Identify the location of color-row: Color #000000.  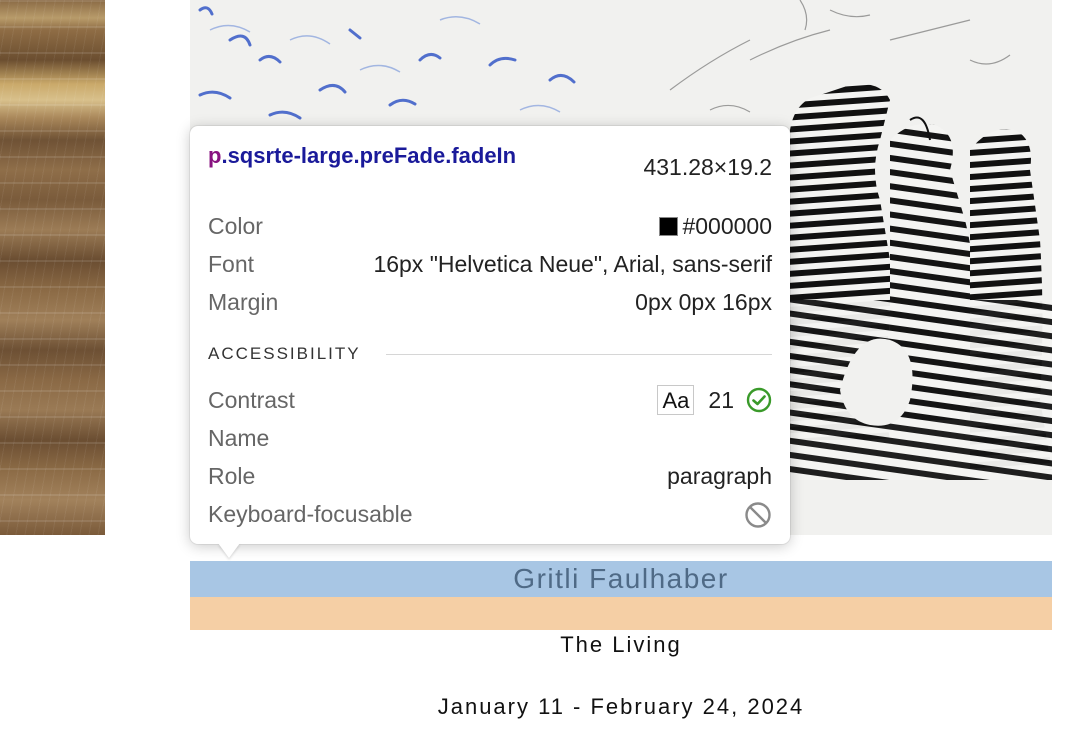
(490, 226).